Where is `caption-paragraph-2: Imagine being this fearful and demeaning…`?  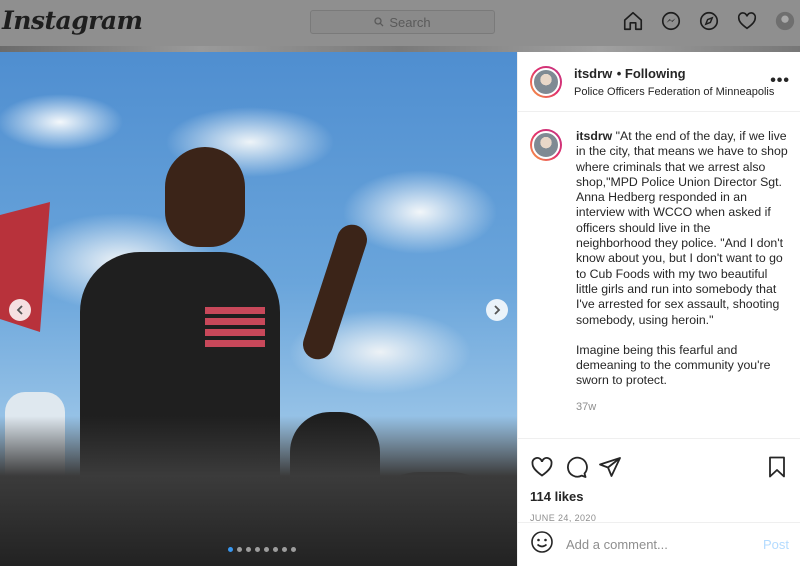
caption-paragraph-2: Imagine being this fearful and demeaning… is located at coordinates (673, 365).